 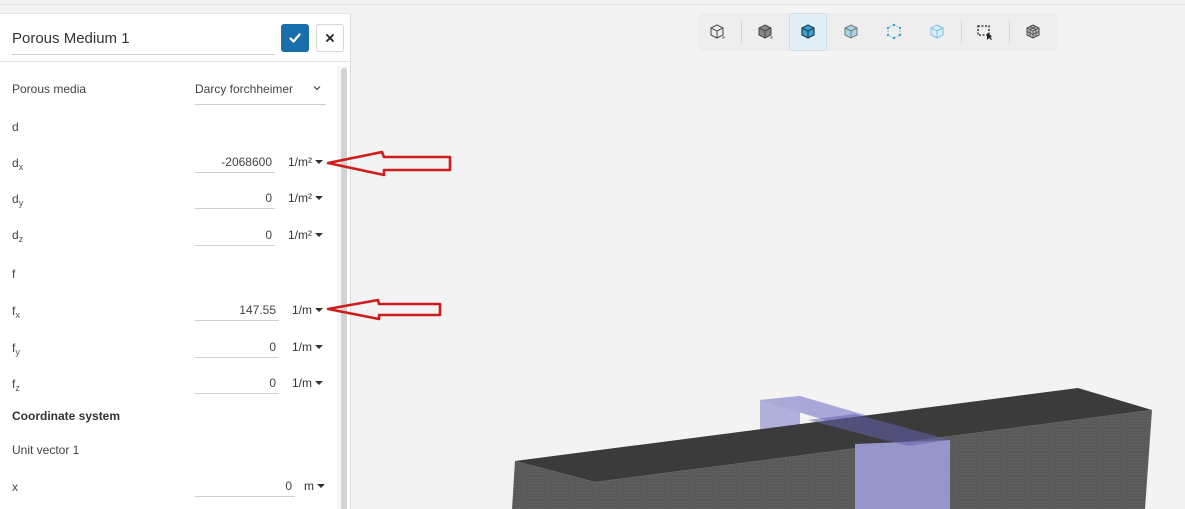 I want to click on fy-input: 0, so click(x=237, y=347).